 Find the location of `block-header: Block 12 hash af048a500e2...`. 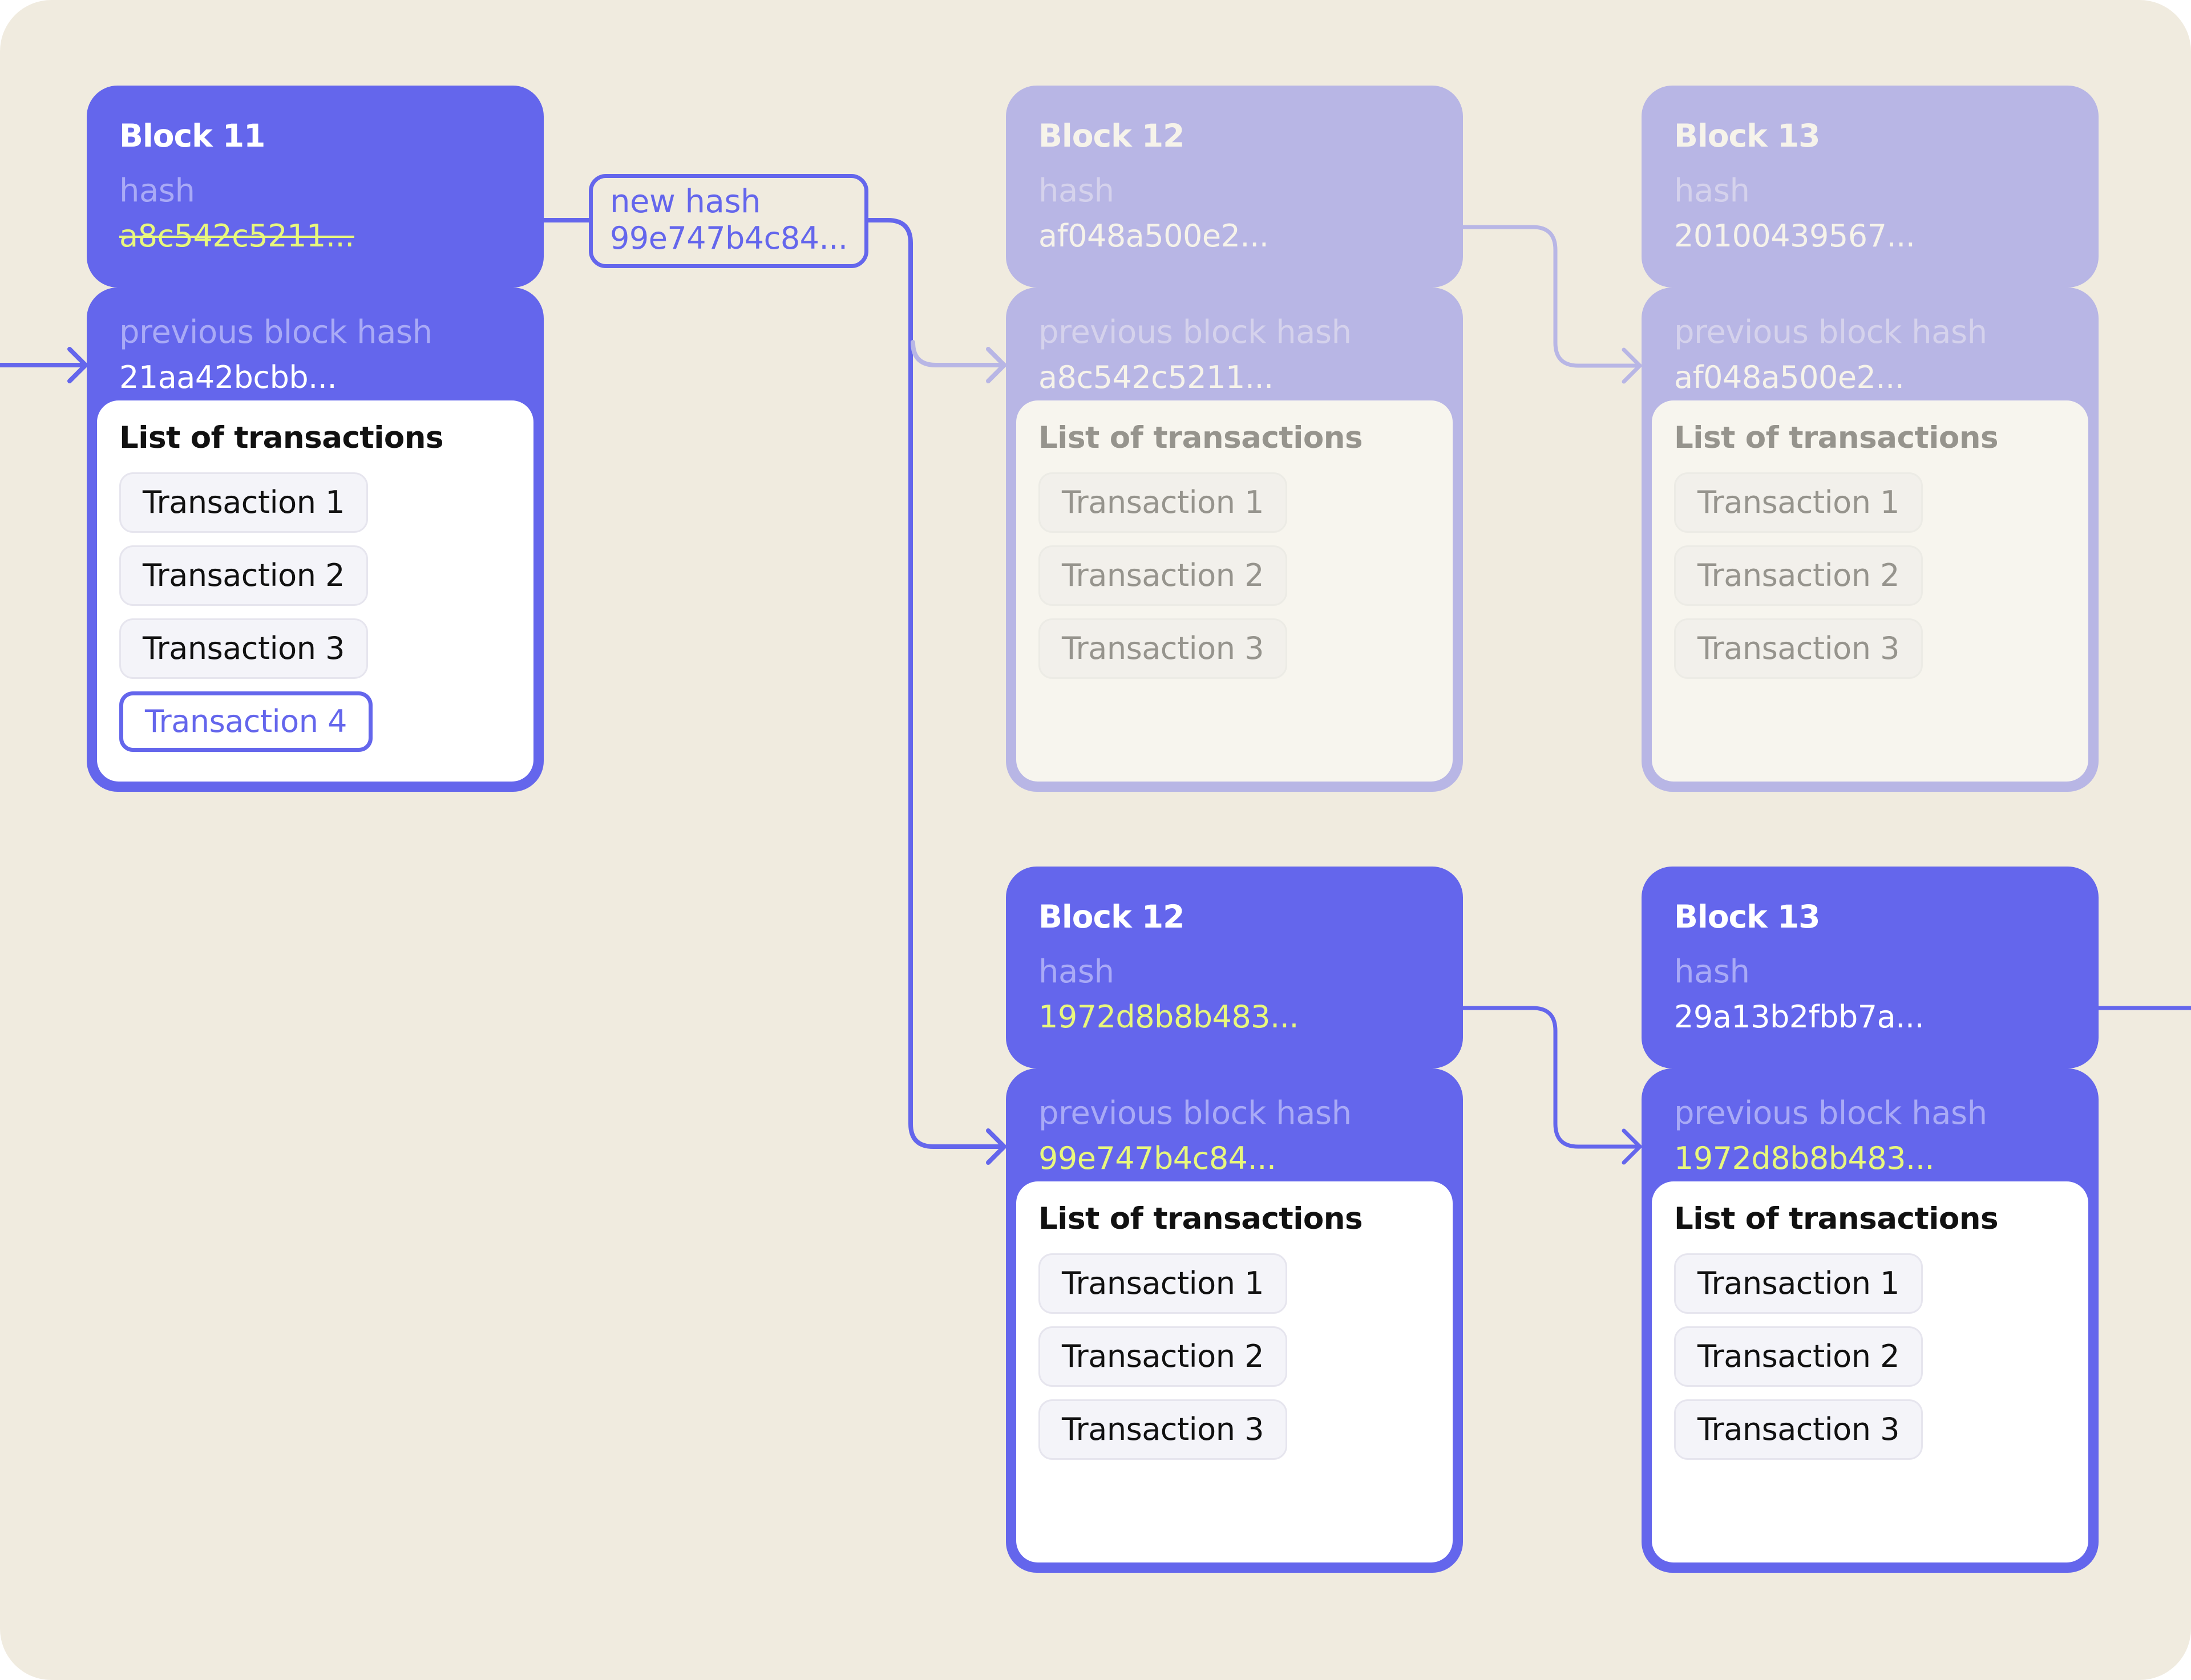

block-header: Block 12 hash af048a500e2... is located at coordinates (1234, 187).